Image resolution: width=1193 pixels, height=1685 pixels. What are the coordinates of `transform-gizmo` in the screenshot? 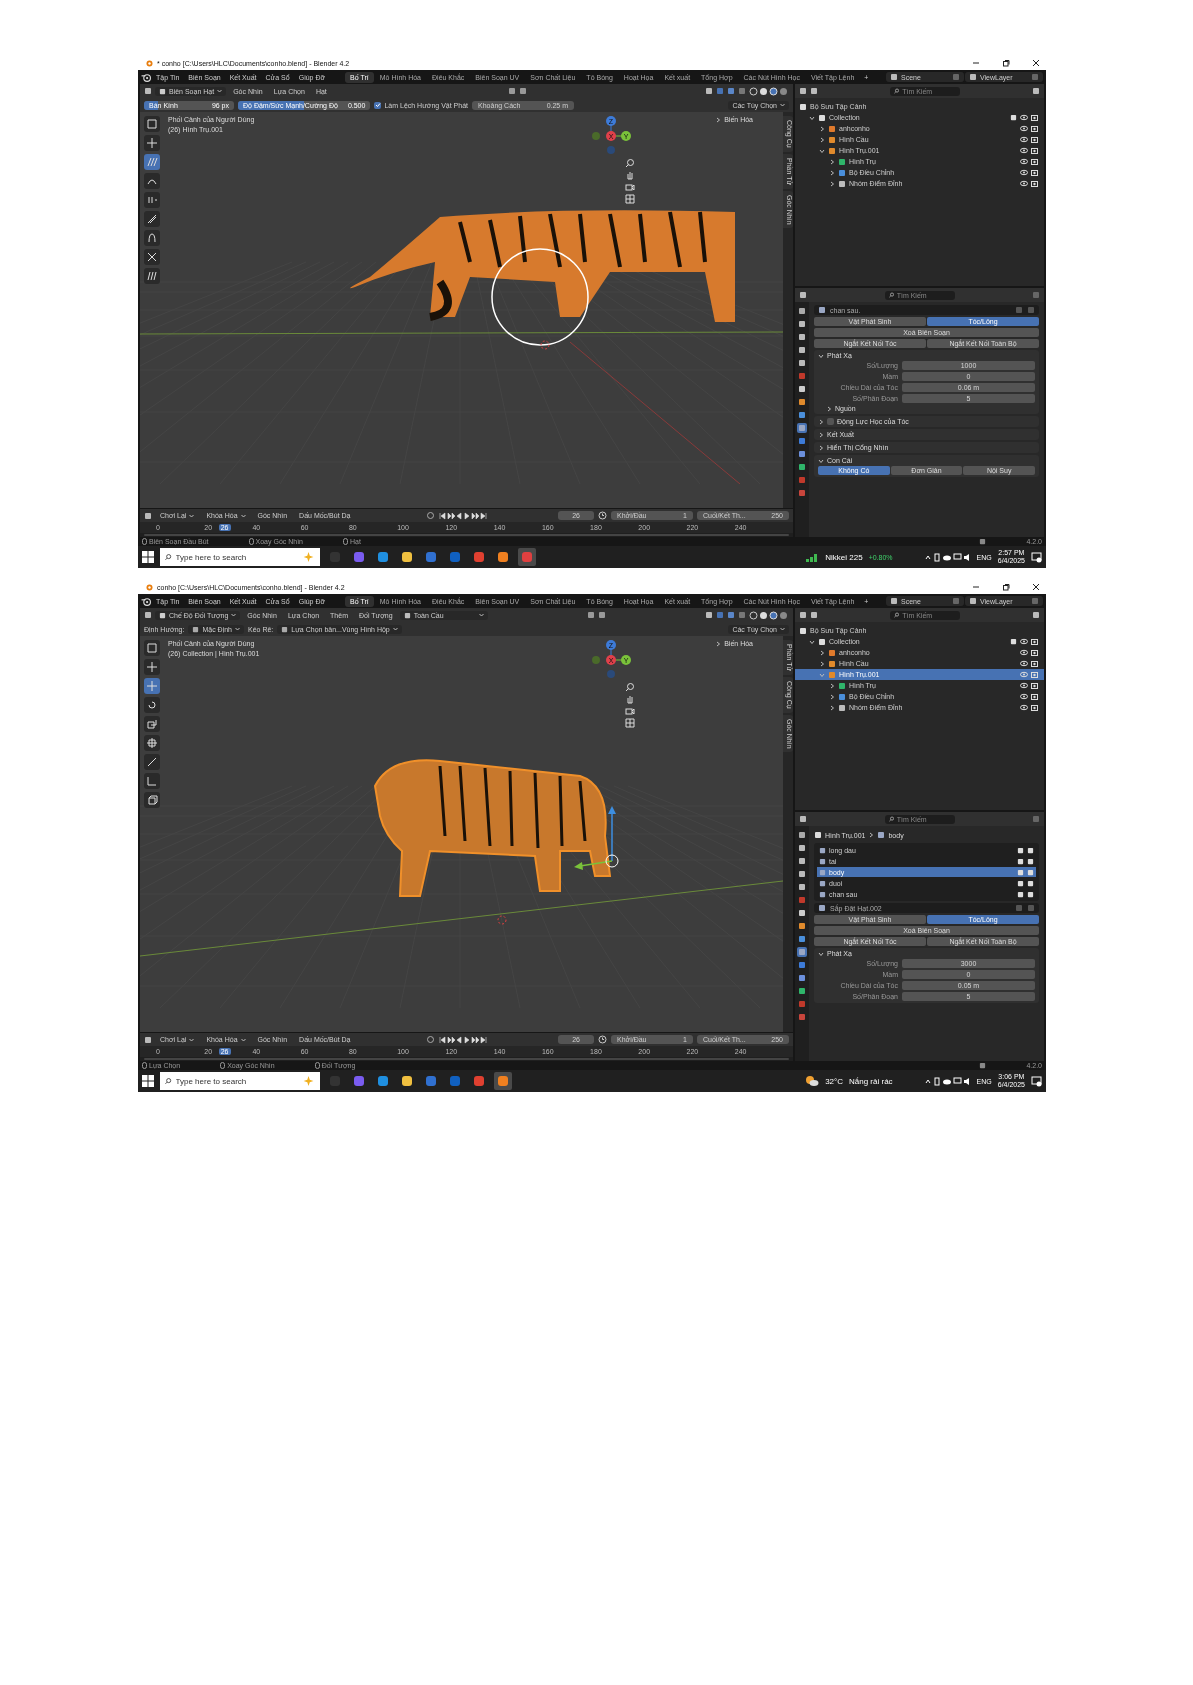 It's located at (596, 838).